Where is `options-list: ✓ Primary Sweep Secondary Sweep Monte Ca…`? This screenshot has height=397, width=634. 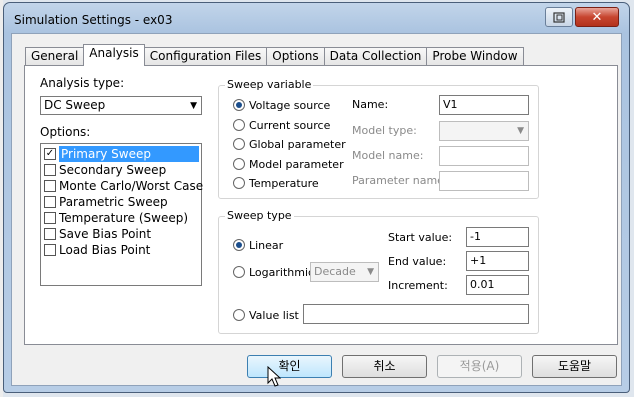 options-list: ✓ Primary Sweep Secondary Sweep Monte Ca… is located at coordinates (122, 214).